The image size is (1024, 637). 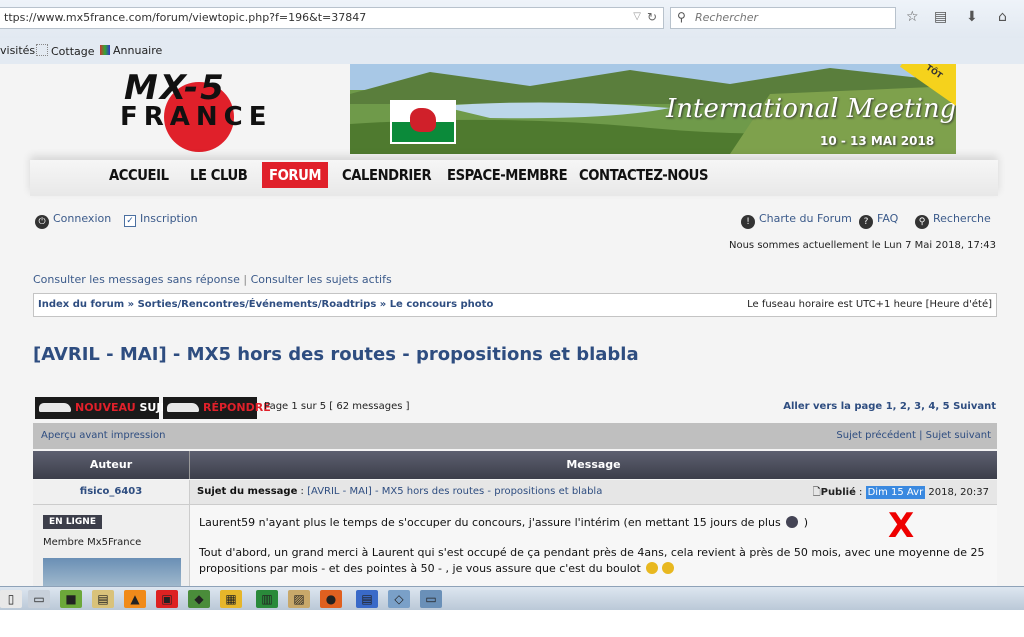 What do you see at coordinates (399, 599) in the screenshot?
I see `app-icon: ◇` at bounding box center [399, 599].